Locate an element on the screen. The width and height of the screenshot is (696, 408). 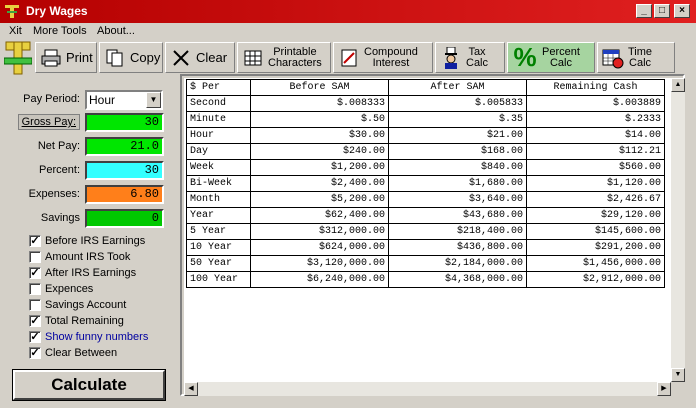
table-cell: $21.00 is located at coordinates (457, 135).